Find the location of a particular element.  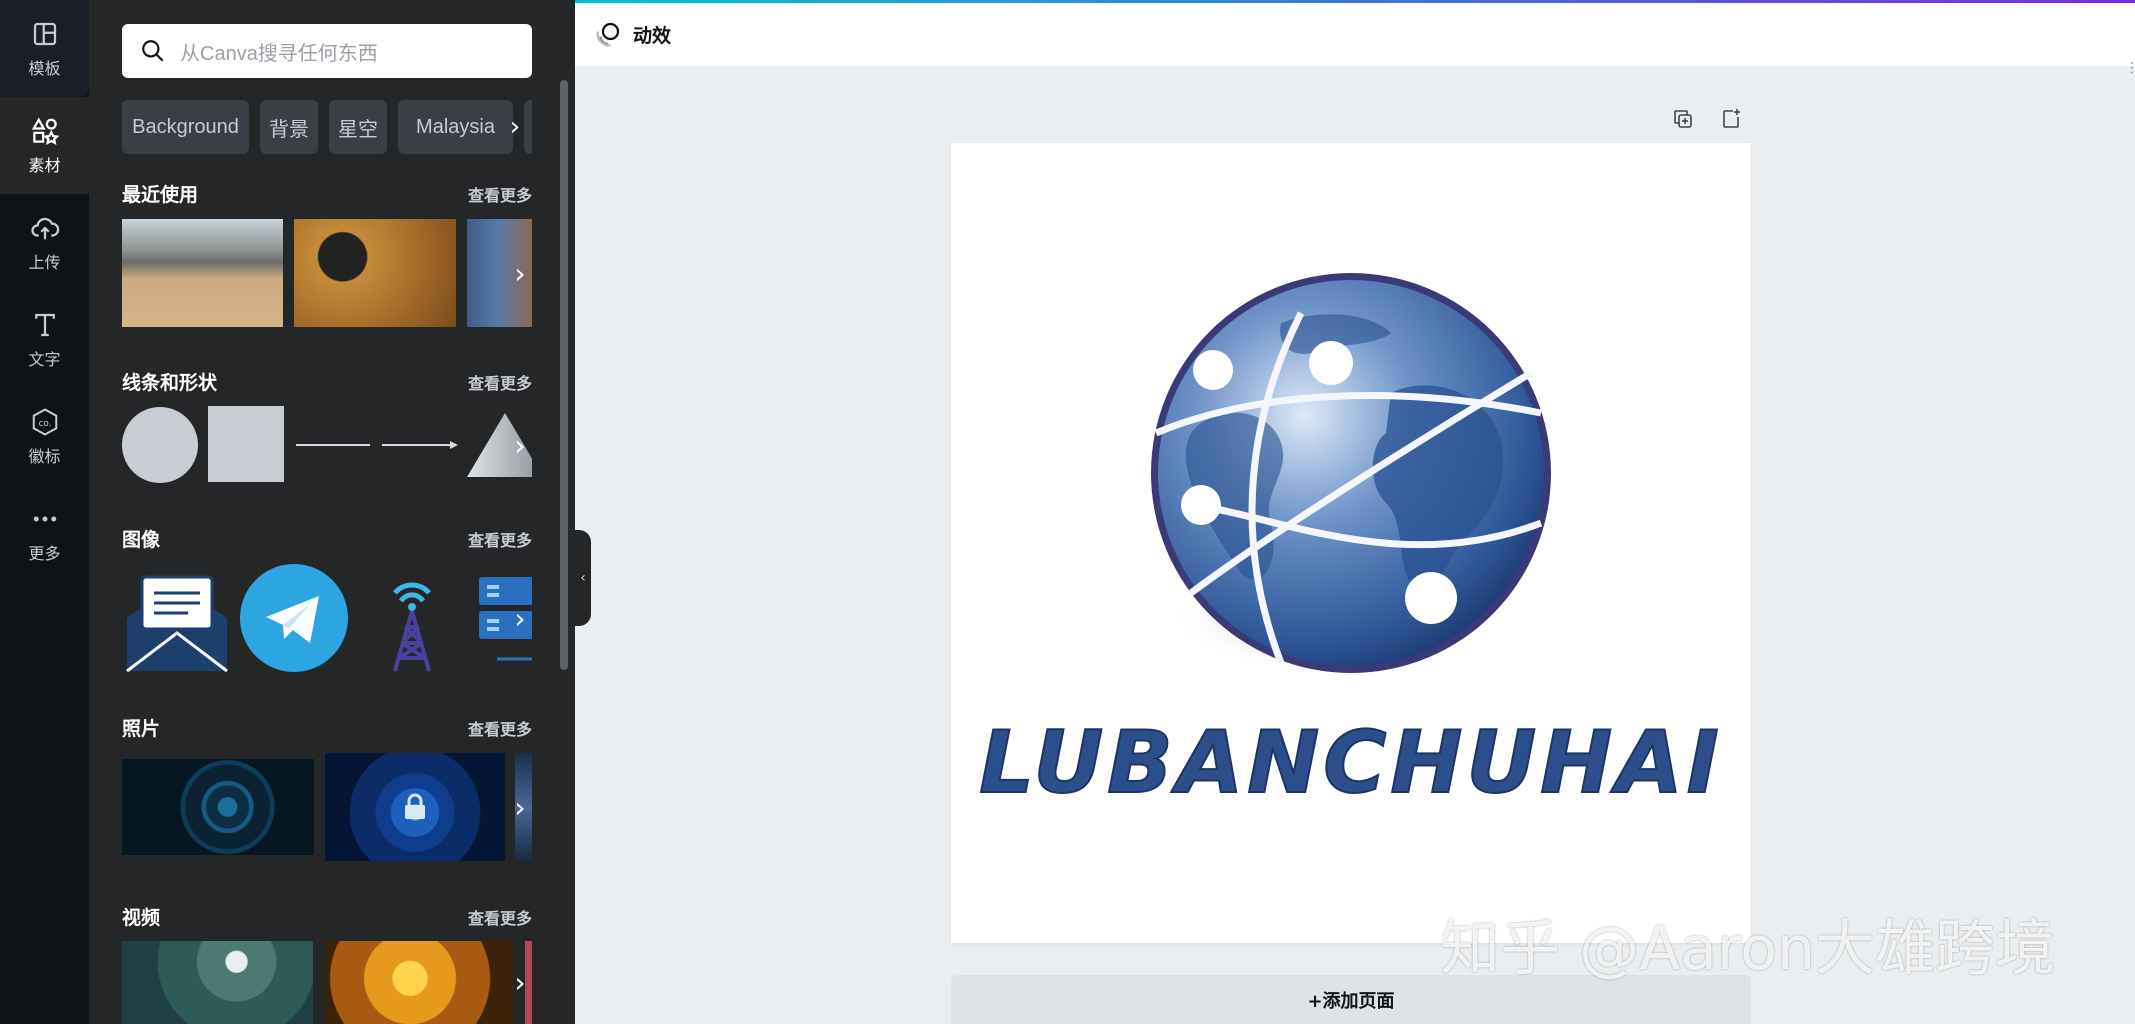

shapes-row: › is located at coordinates (327, 445).